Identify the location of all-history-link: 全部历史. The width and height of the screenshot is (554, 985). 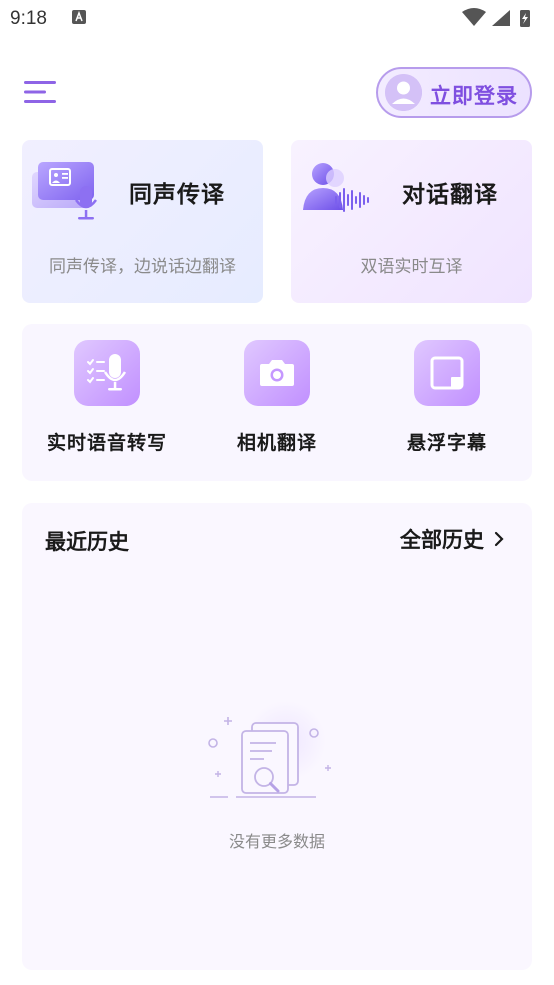
(453, 539).